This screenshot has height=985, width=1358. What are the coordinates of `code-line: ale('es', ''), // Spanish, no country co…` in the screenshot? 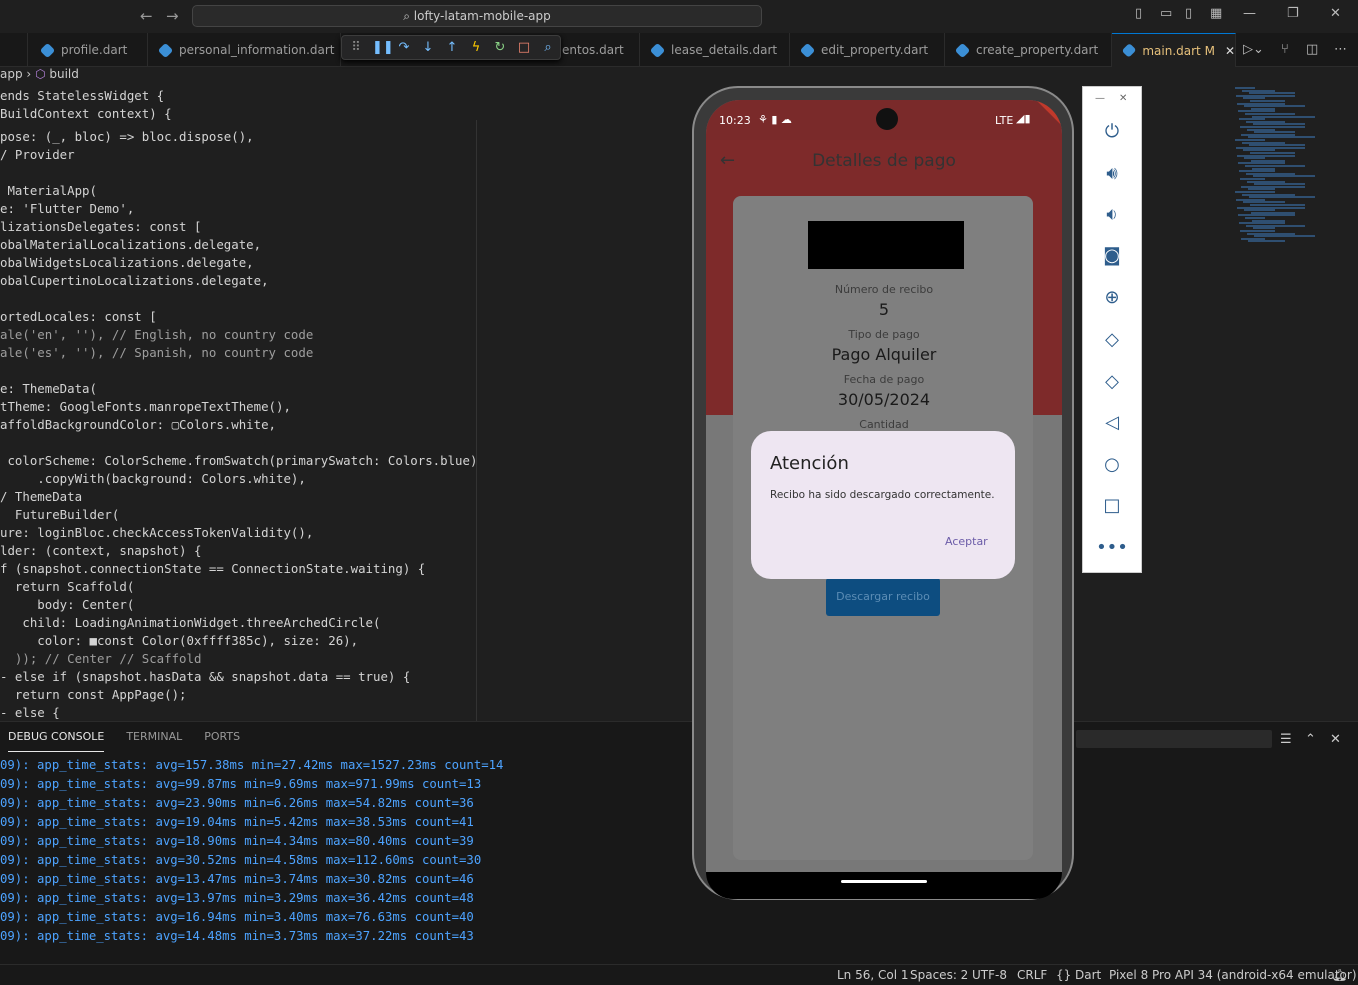 It's located at (157, 352).